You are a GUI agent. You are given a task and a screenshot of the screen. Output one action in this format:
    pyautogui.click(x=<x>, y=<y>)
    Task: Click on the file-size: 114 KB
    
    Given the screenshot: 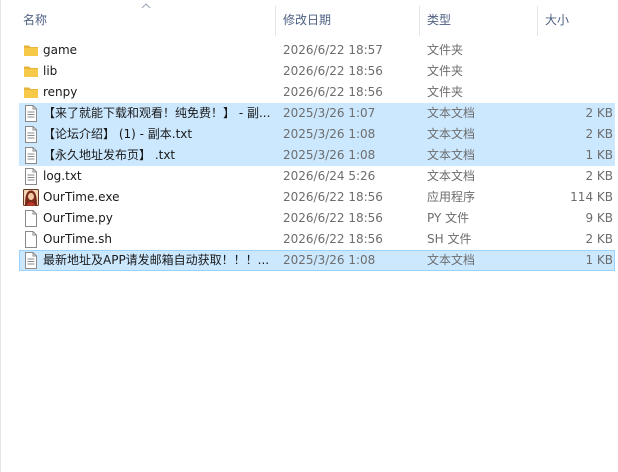 What is the action you would take?
    pyautogui.click(x=591, y=197)
    